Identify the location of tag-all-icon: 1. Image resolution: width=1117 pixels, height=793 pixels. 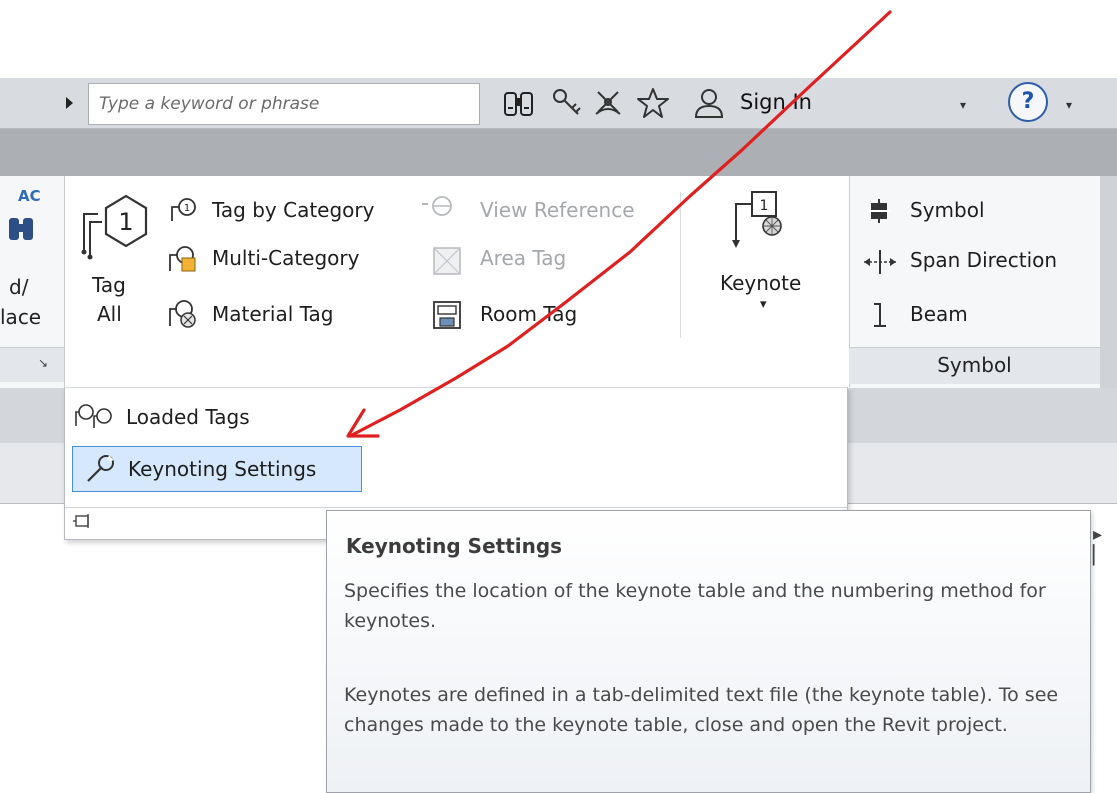
(116, 226).